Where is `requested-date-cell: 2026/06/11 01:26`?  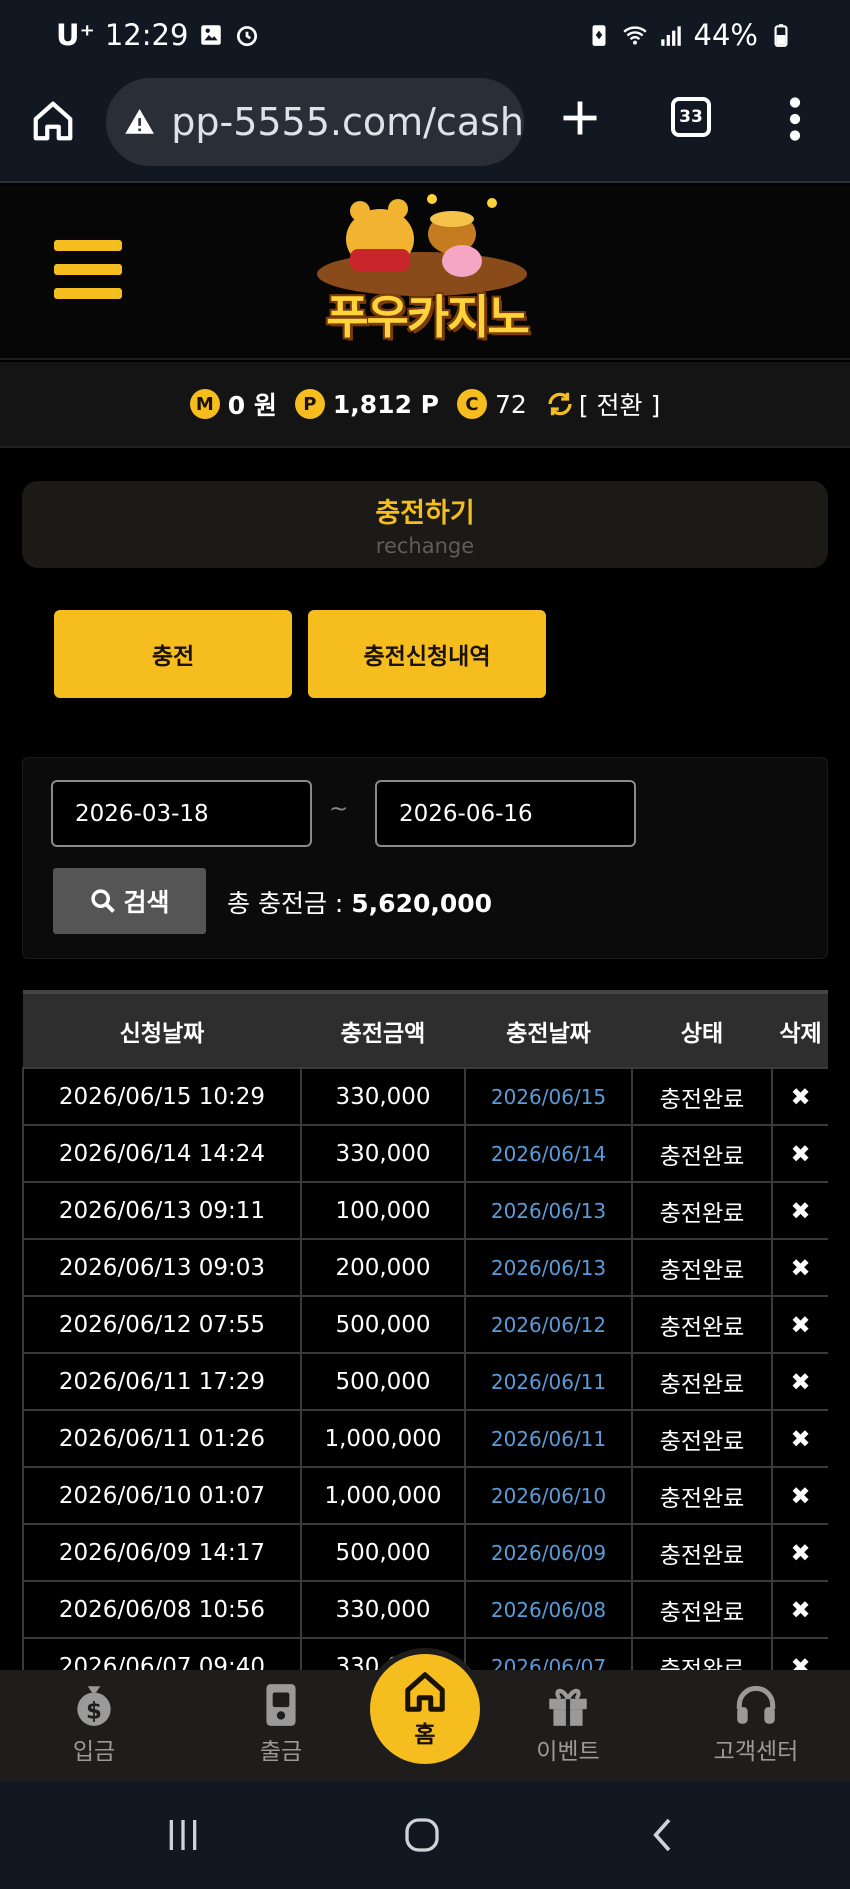
requested-date-cell: 2026/06/11 01:26 is located at coordinates (162, 1438).